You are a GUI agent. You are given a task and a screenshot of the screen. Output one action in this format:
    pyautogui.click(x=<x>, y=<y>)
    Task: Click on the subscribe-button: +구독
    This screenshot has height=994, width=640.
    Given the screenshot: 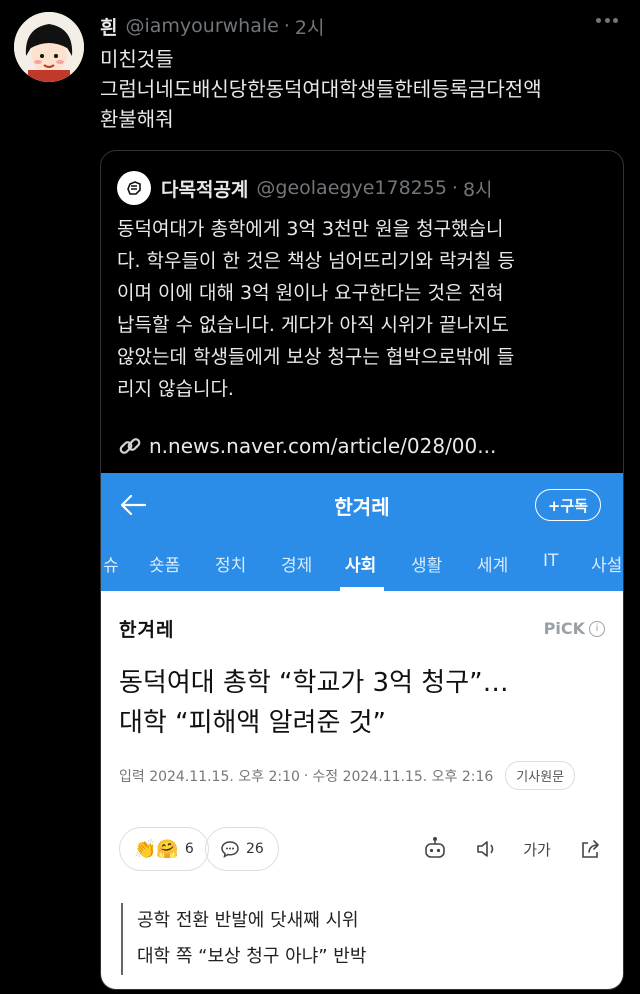 What is the action you would take?
    pyautogui.click(x=567, y=505)
    